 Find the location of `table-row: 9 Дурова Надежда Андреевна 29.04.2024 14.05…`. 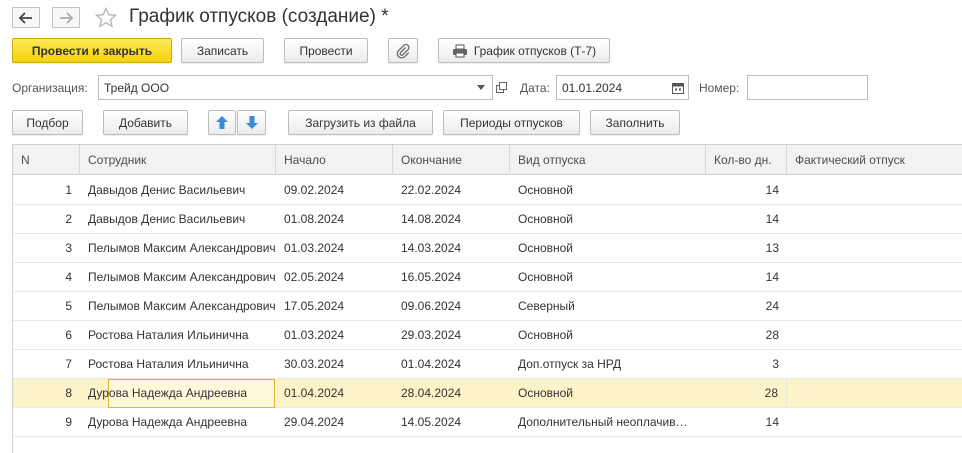

table-row: 9 Дурова Надежда Андреевна 29.04.2024 14.05… is located at coordinates (487, 422).